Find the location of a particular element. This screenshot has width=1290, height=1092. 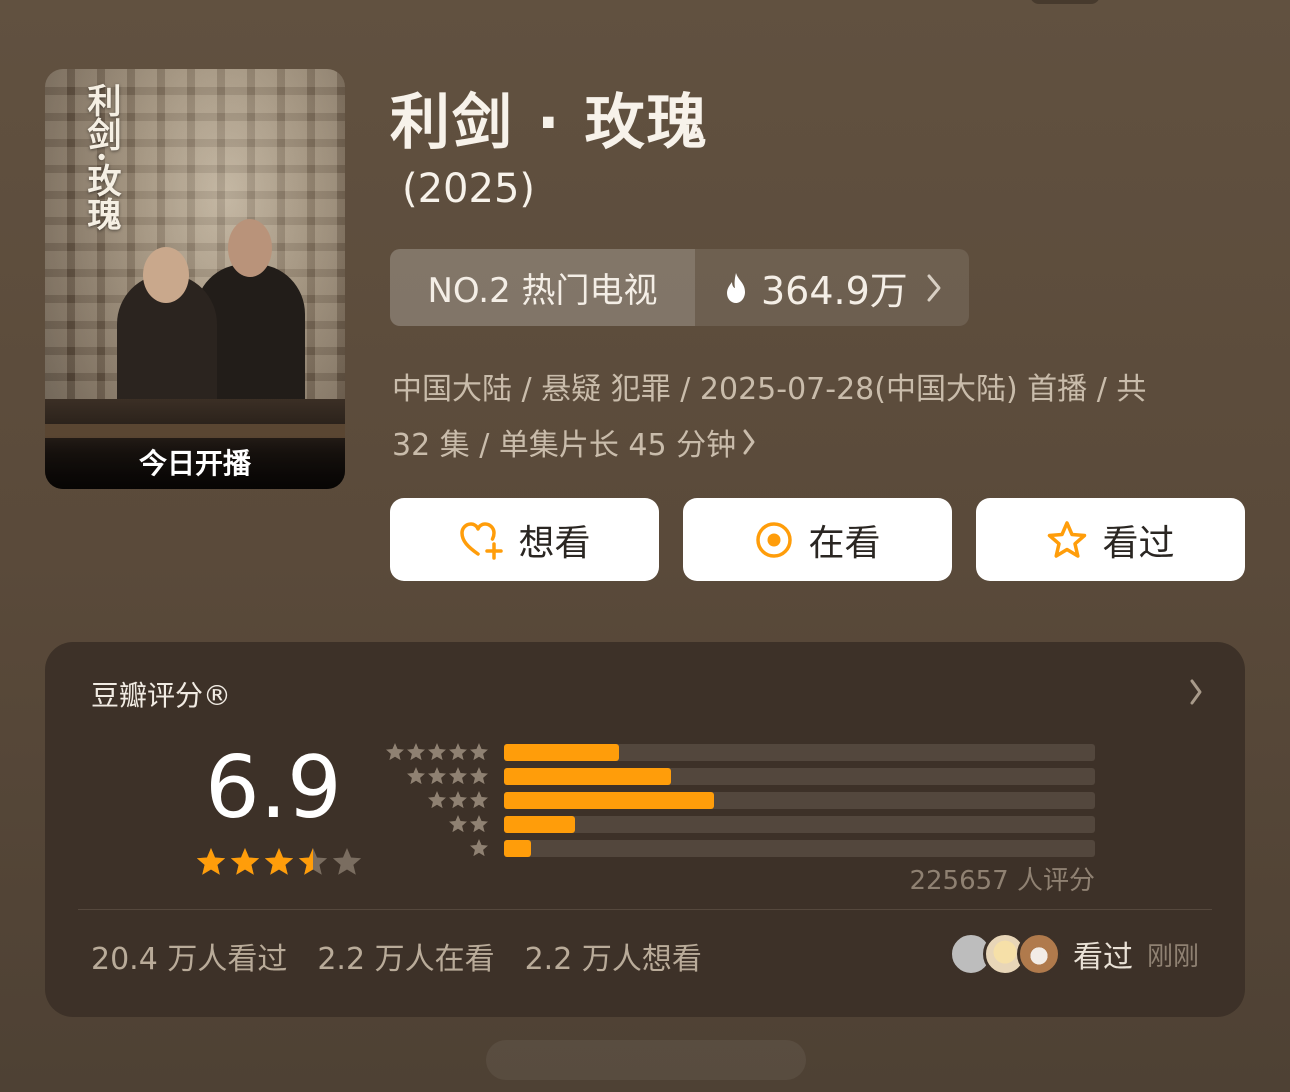

poster-figure-male-head is located at coordinates (250, 248).